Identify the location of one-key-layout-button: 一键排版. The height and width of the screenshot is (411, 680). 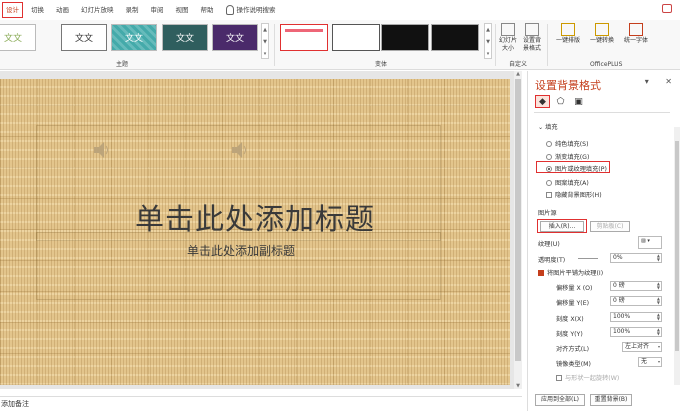
(568, 34).